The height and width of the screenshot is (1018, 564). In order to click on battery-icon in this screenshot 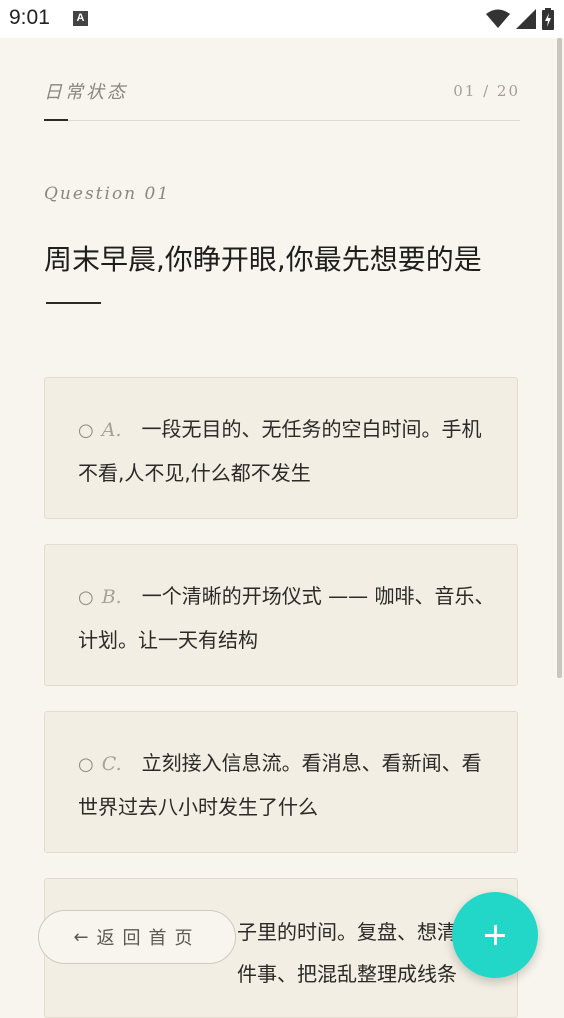, I will do `click(548, 19)`.